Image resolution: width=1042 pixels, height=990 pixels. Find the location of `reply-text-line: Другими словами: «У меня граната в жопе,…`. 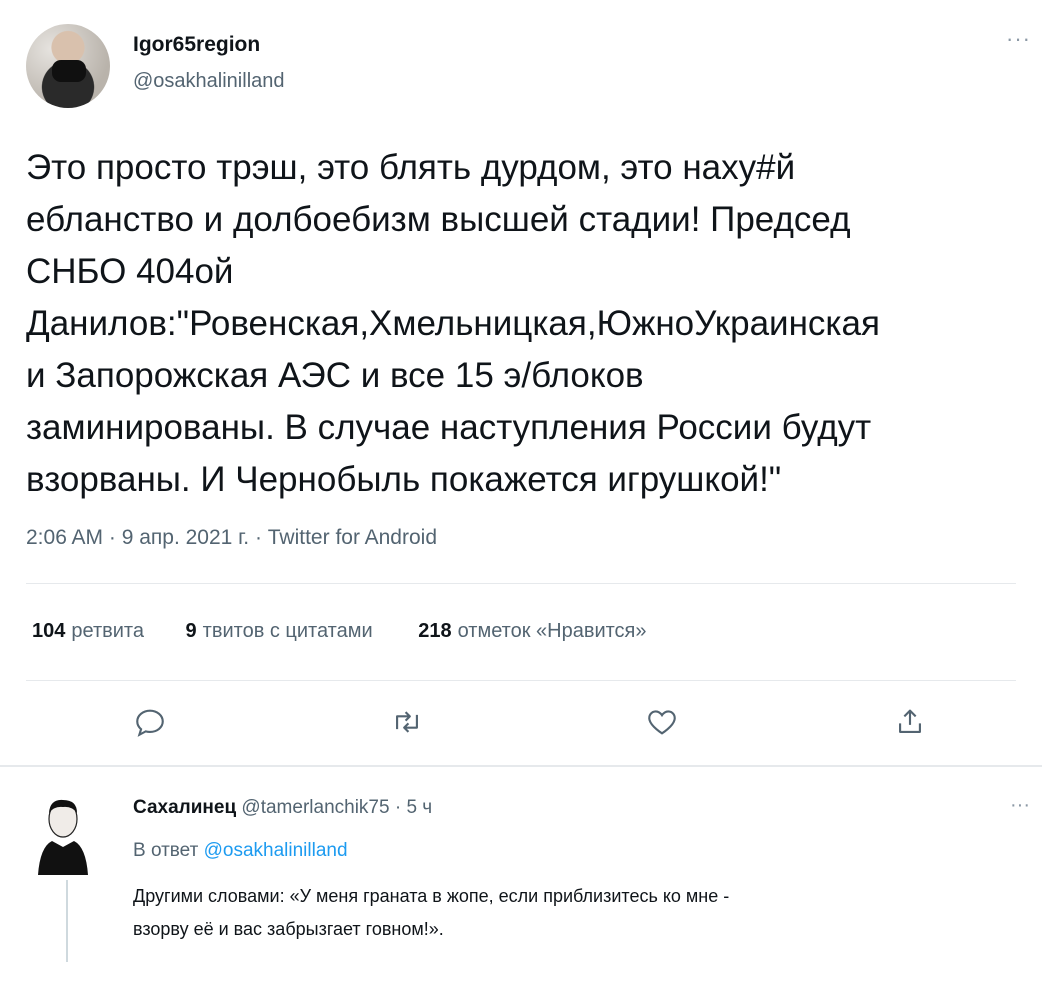

reply-text-line: Другими словами: «У меня граната в жопе,… is located at coordinates (431, 896).